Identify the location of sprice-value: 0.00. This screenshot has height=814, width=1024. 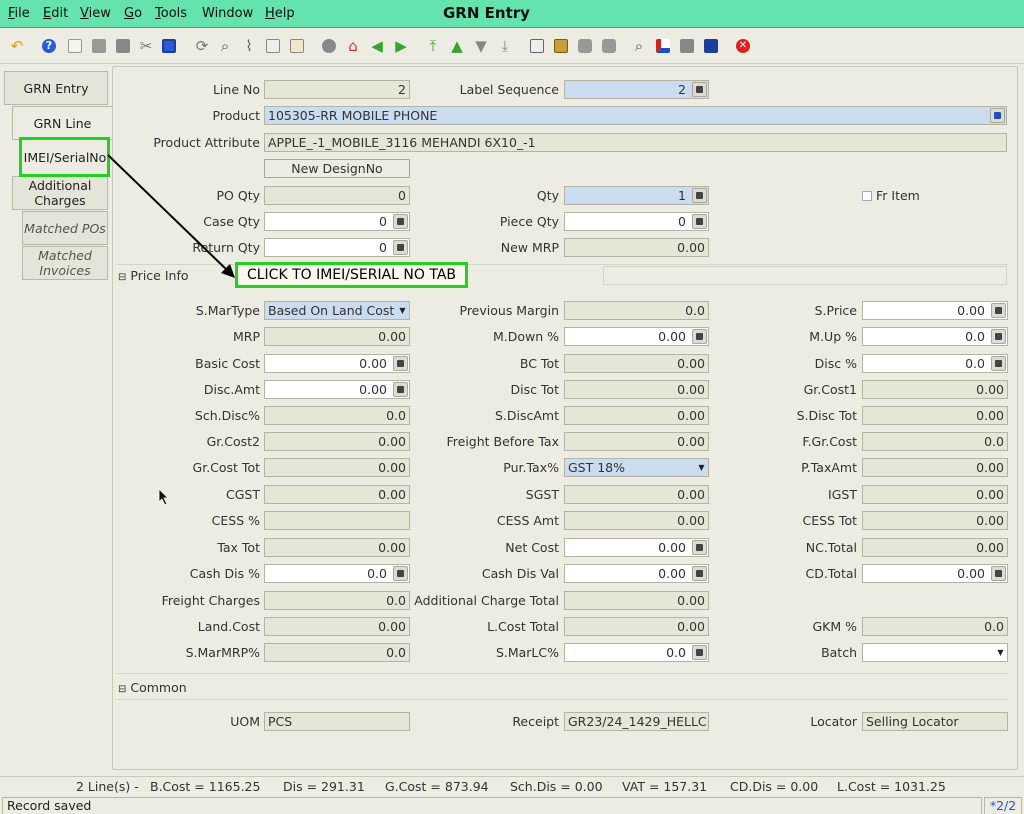
(971, 310).